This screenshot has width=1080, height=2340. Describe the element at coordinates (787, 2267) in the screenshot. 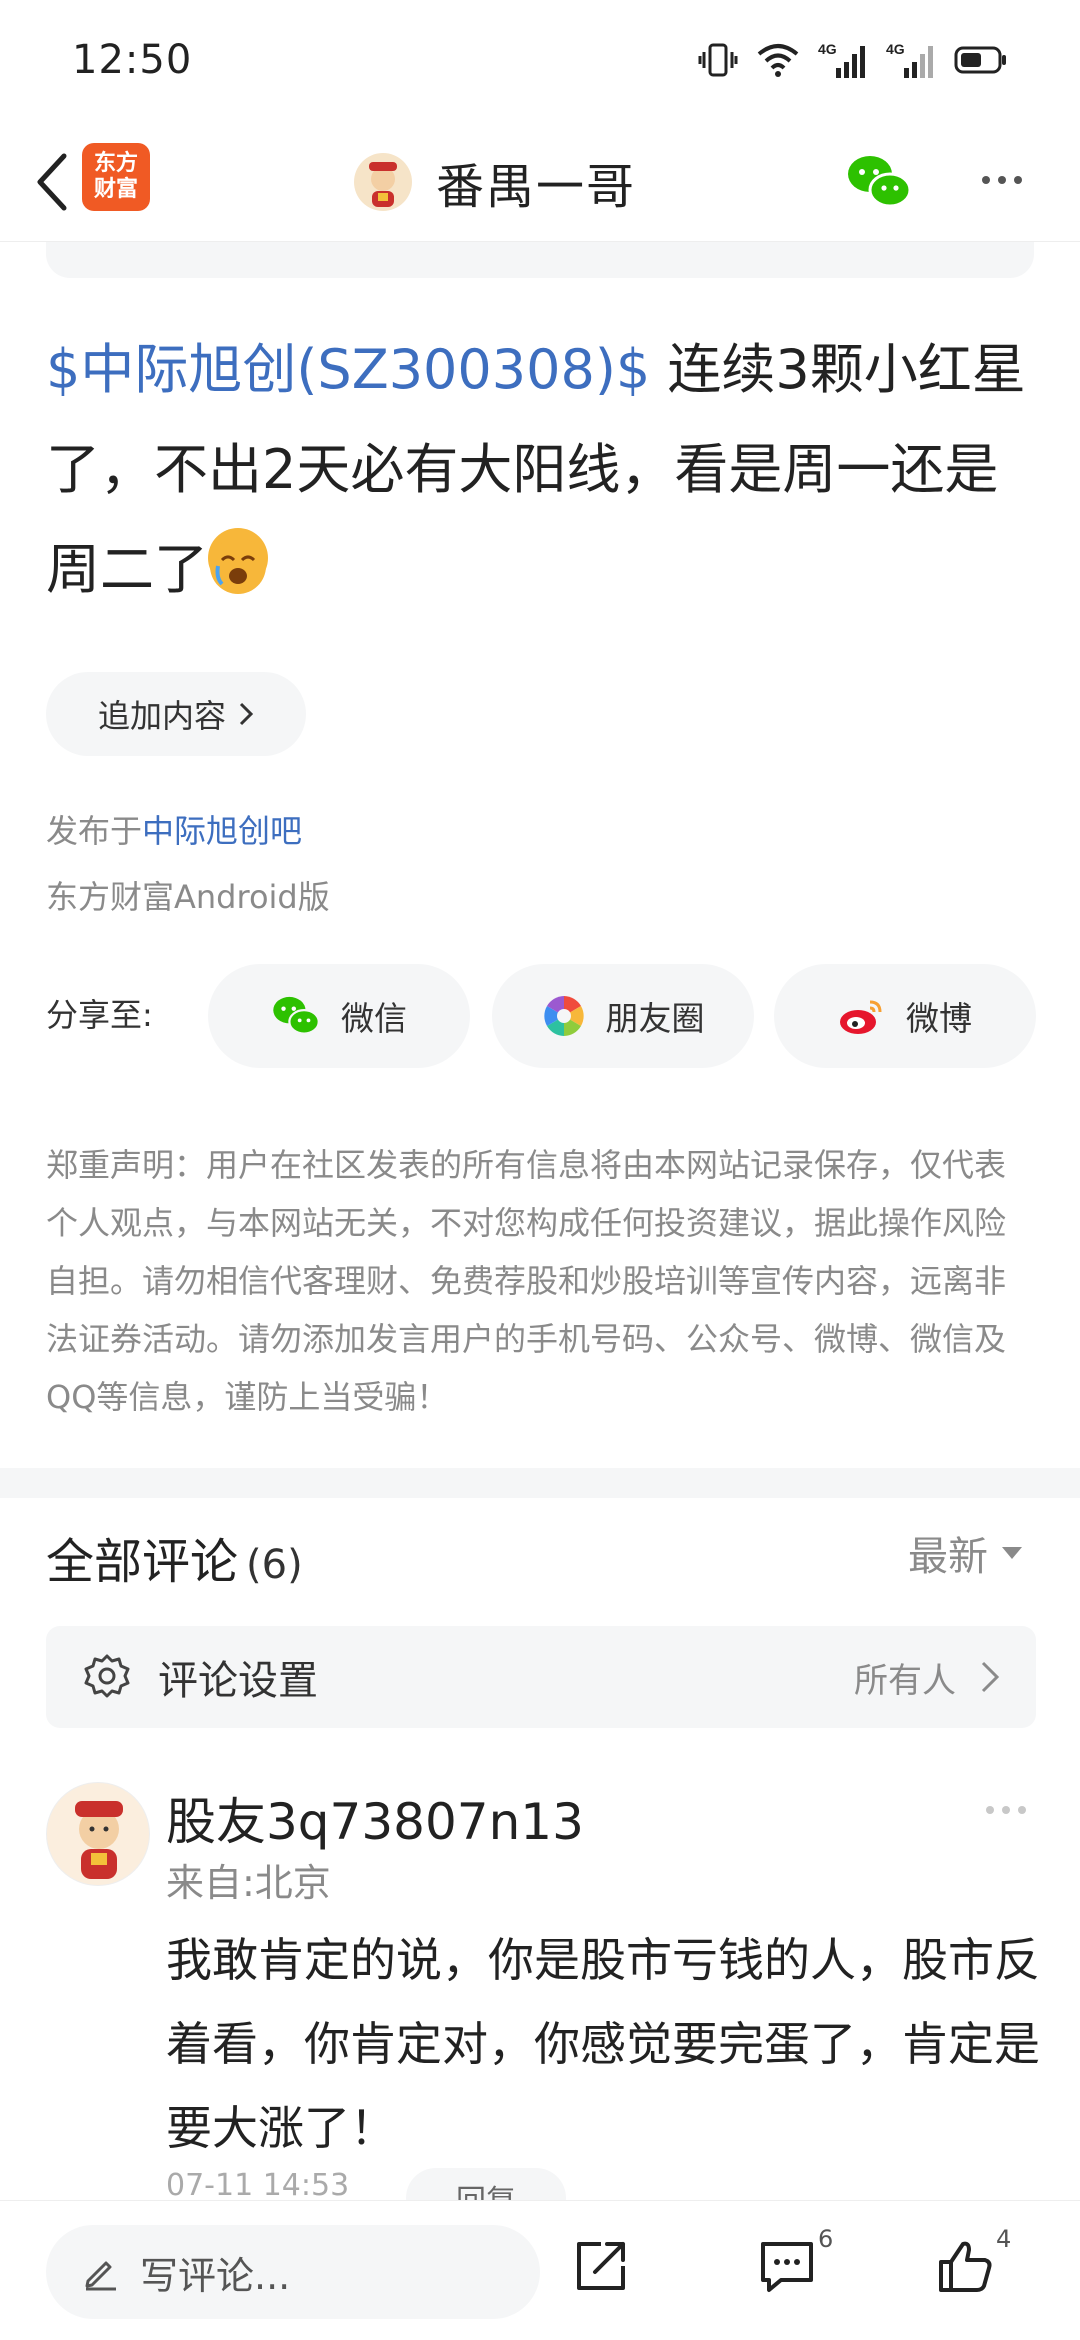

I see `comment-bubble-icon` at that location.